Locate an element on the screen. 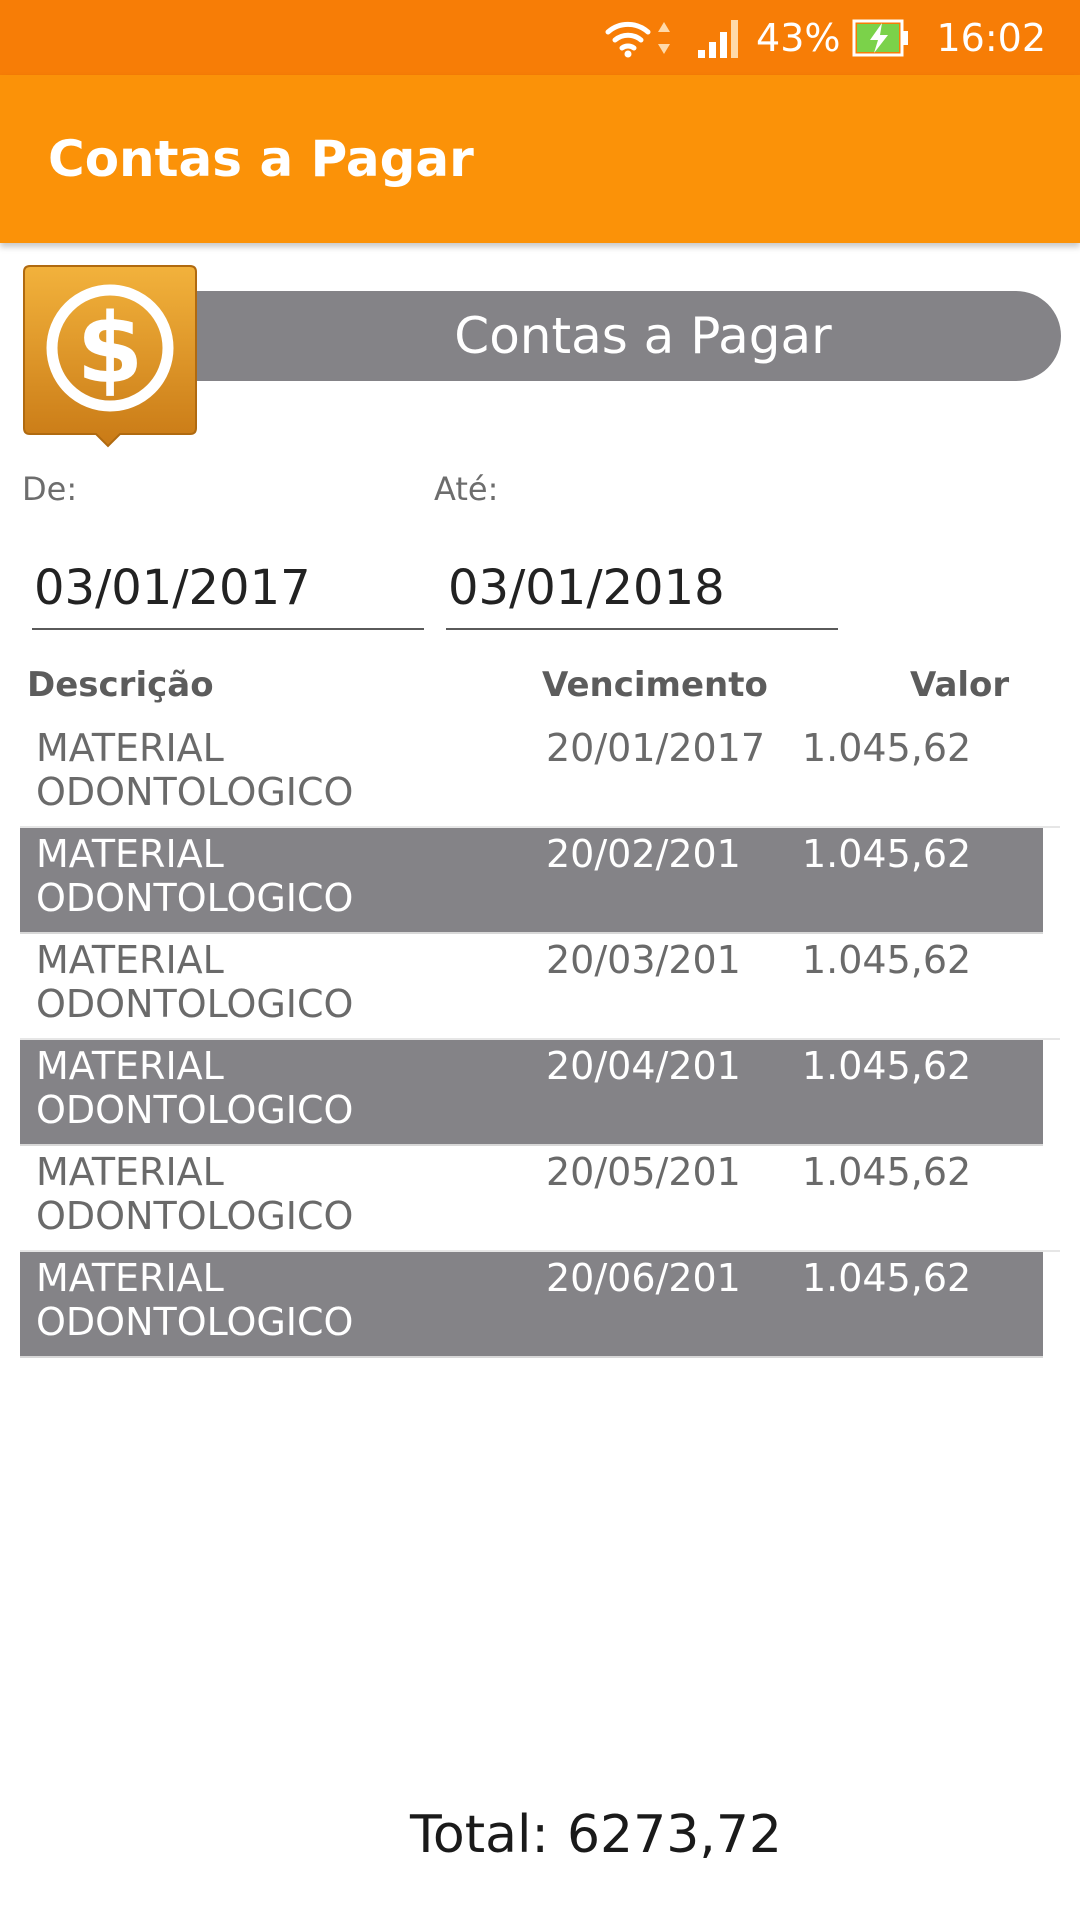 This screenshot has height=1920, width=1080. to-date-label: Até: is located at coordinates (466, 489).